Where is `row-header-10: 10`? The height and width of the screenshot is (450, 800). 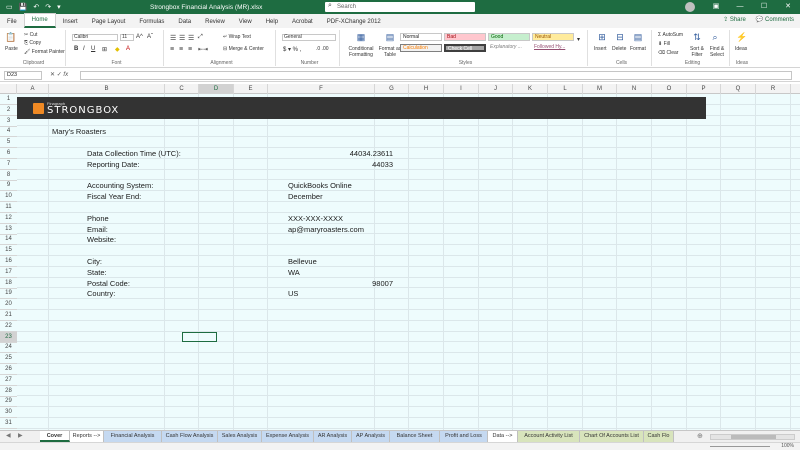
row-header-10: 10 is located at coordinates (8, 197).